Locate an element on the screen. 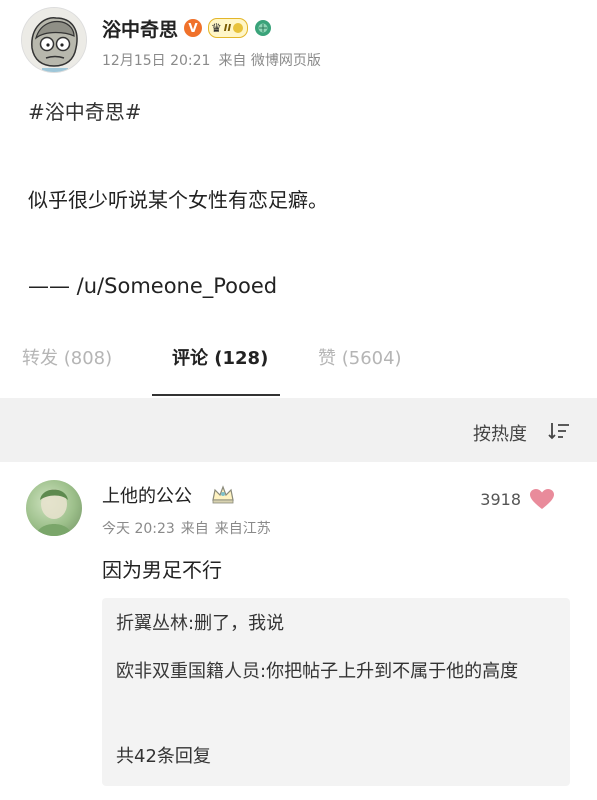  level-number: II is located at coordinates (227, 28).